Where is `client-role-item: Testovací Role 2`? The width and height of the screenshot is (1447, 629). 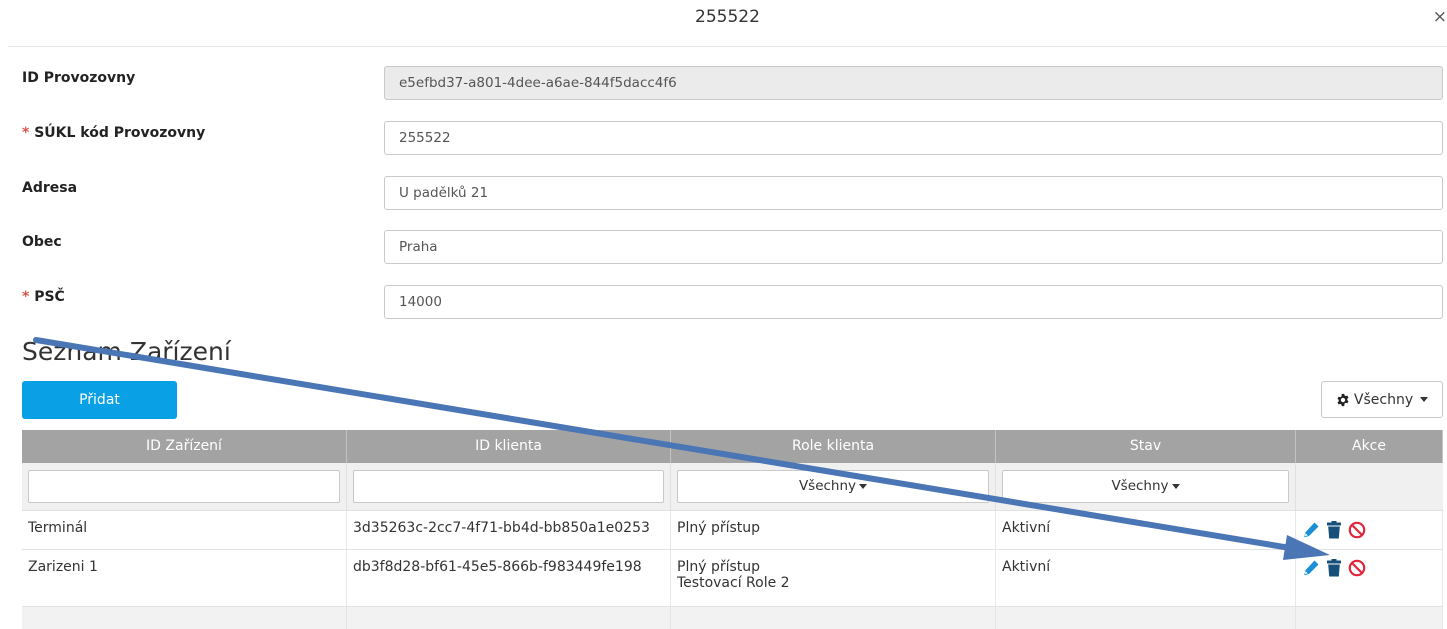
client-role-item: Testovací Role 2 is located at coordinates (733, 583).